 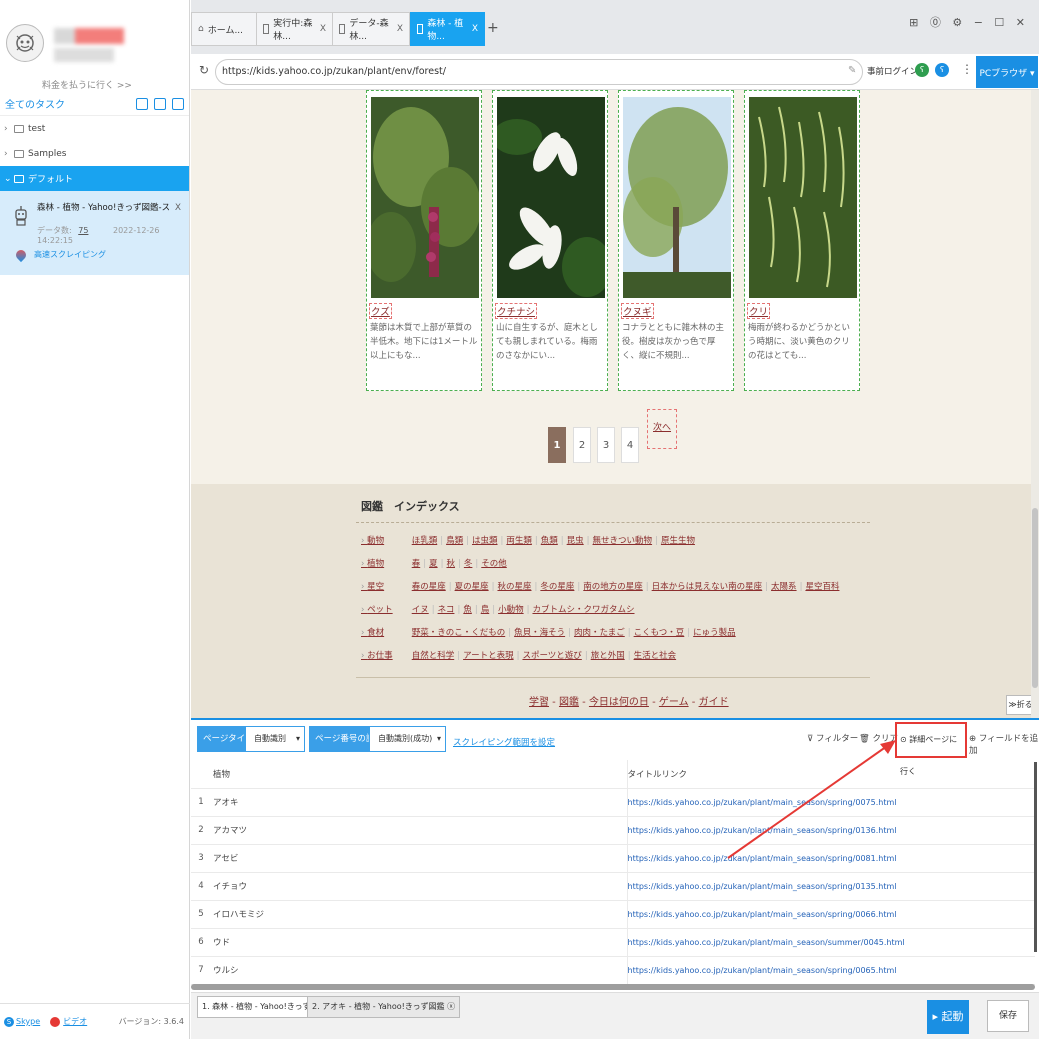 What do you see at coordinates (613, 987) in the screenshot?
I see `table-horizontal-scrollbar` at bounding box center [613, 987].